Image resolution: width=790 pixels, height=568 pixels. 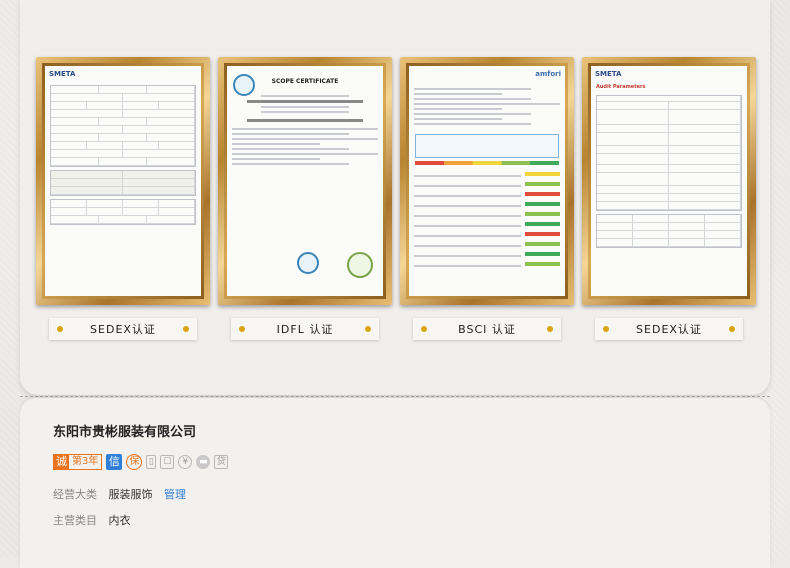 I want to click on category-row: 主营类目 内衣, so click(x=92, y=520).